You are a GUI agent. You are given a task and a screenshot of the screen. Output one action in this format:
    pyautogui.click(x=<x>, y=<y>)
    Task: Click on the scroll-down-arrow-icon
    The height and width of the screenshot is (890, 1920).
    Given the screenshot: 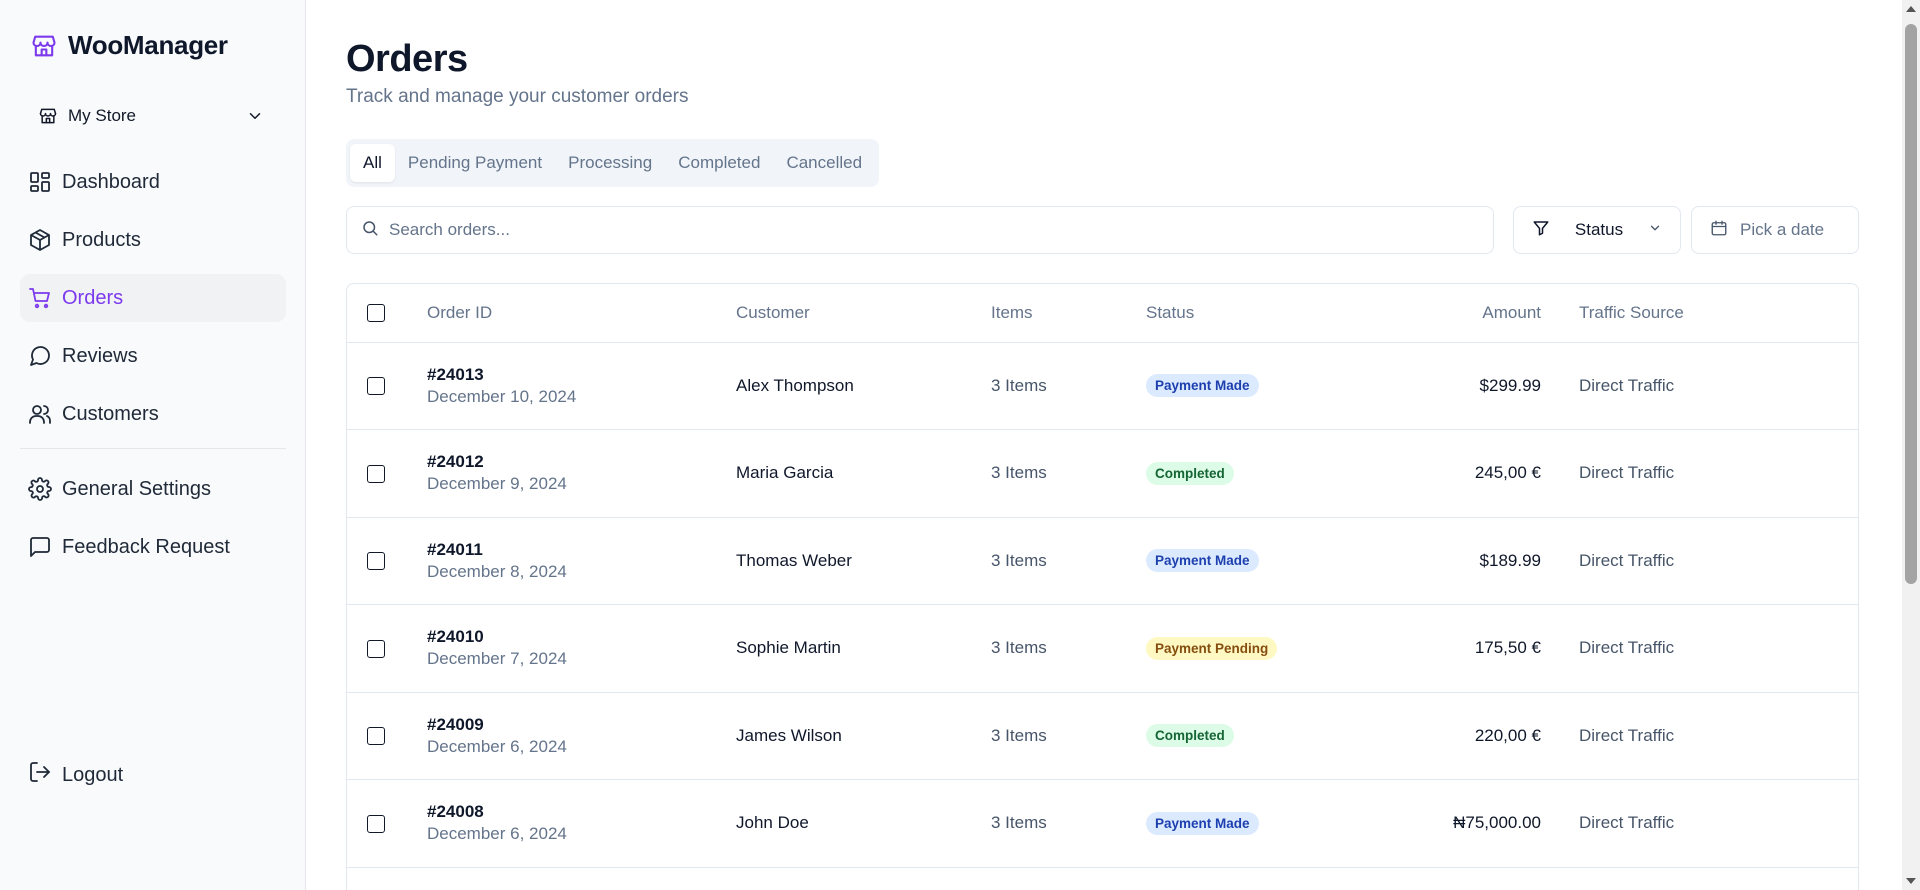 What is the action you would take?
    pyautogui.click(x=1911, y=881)
    